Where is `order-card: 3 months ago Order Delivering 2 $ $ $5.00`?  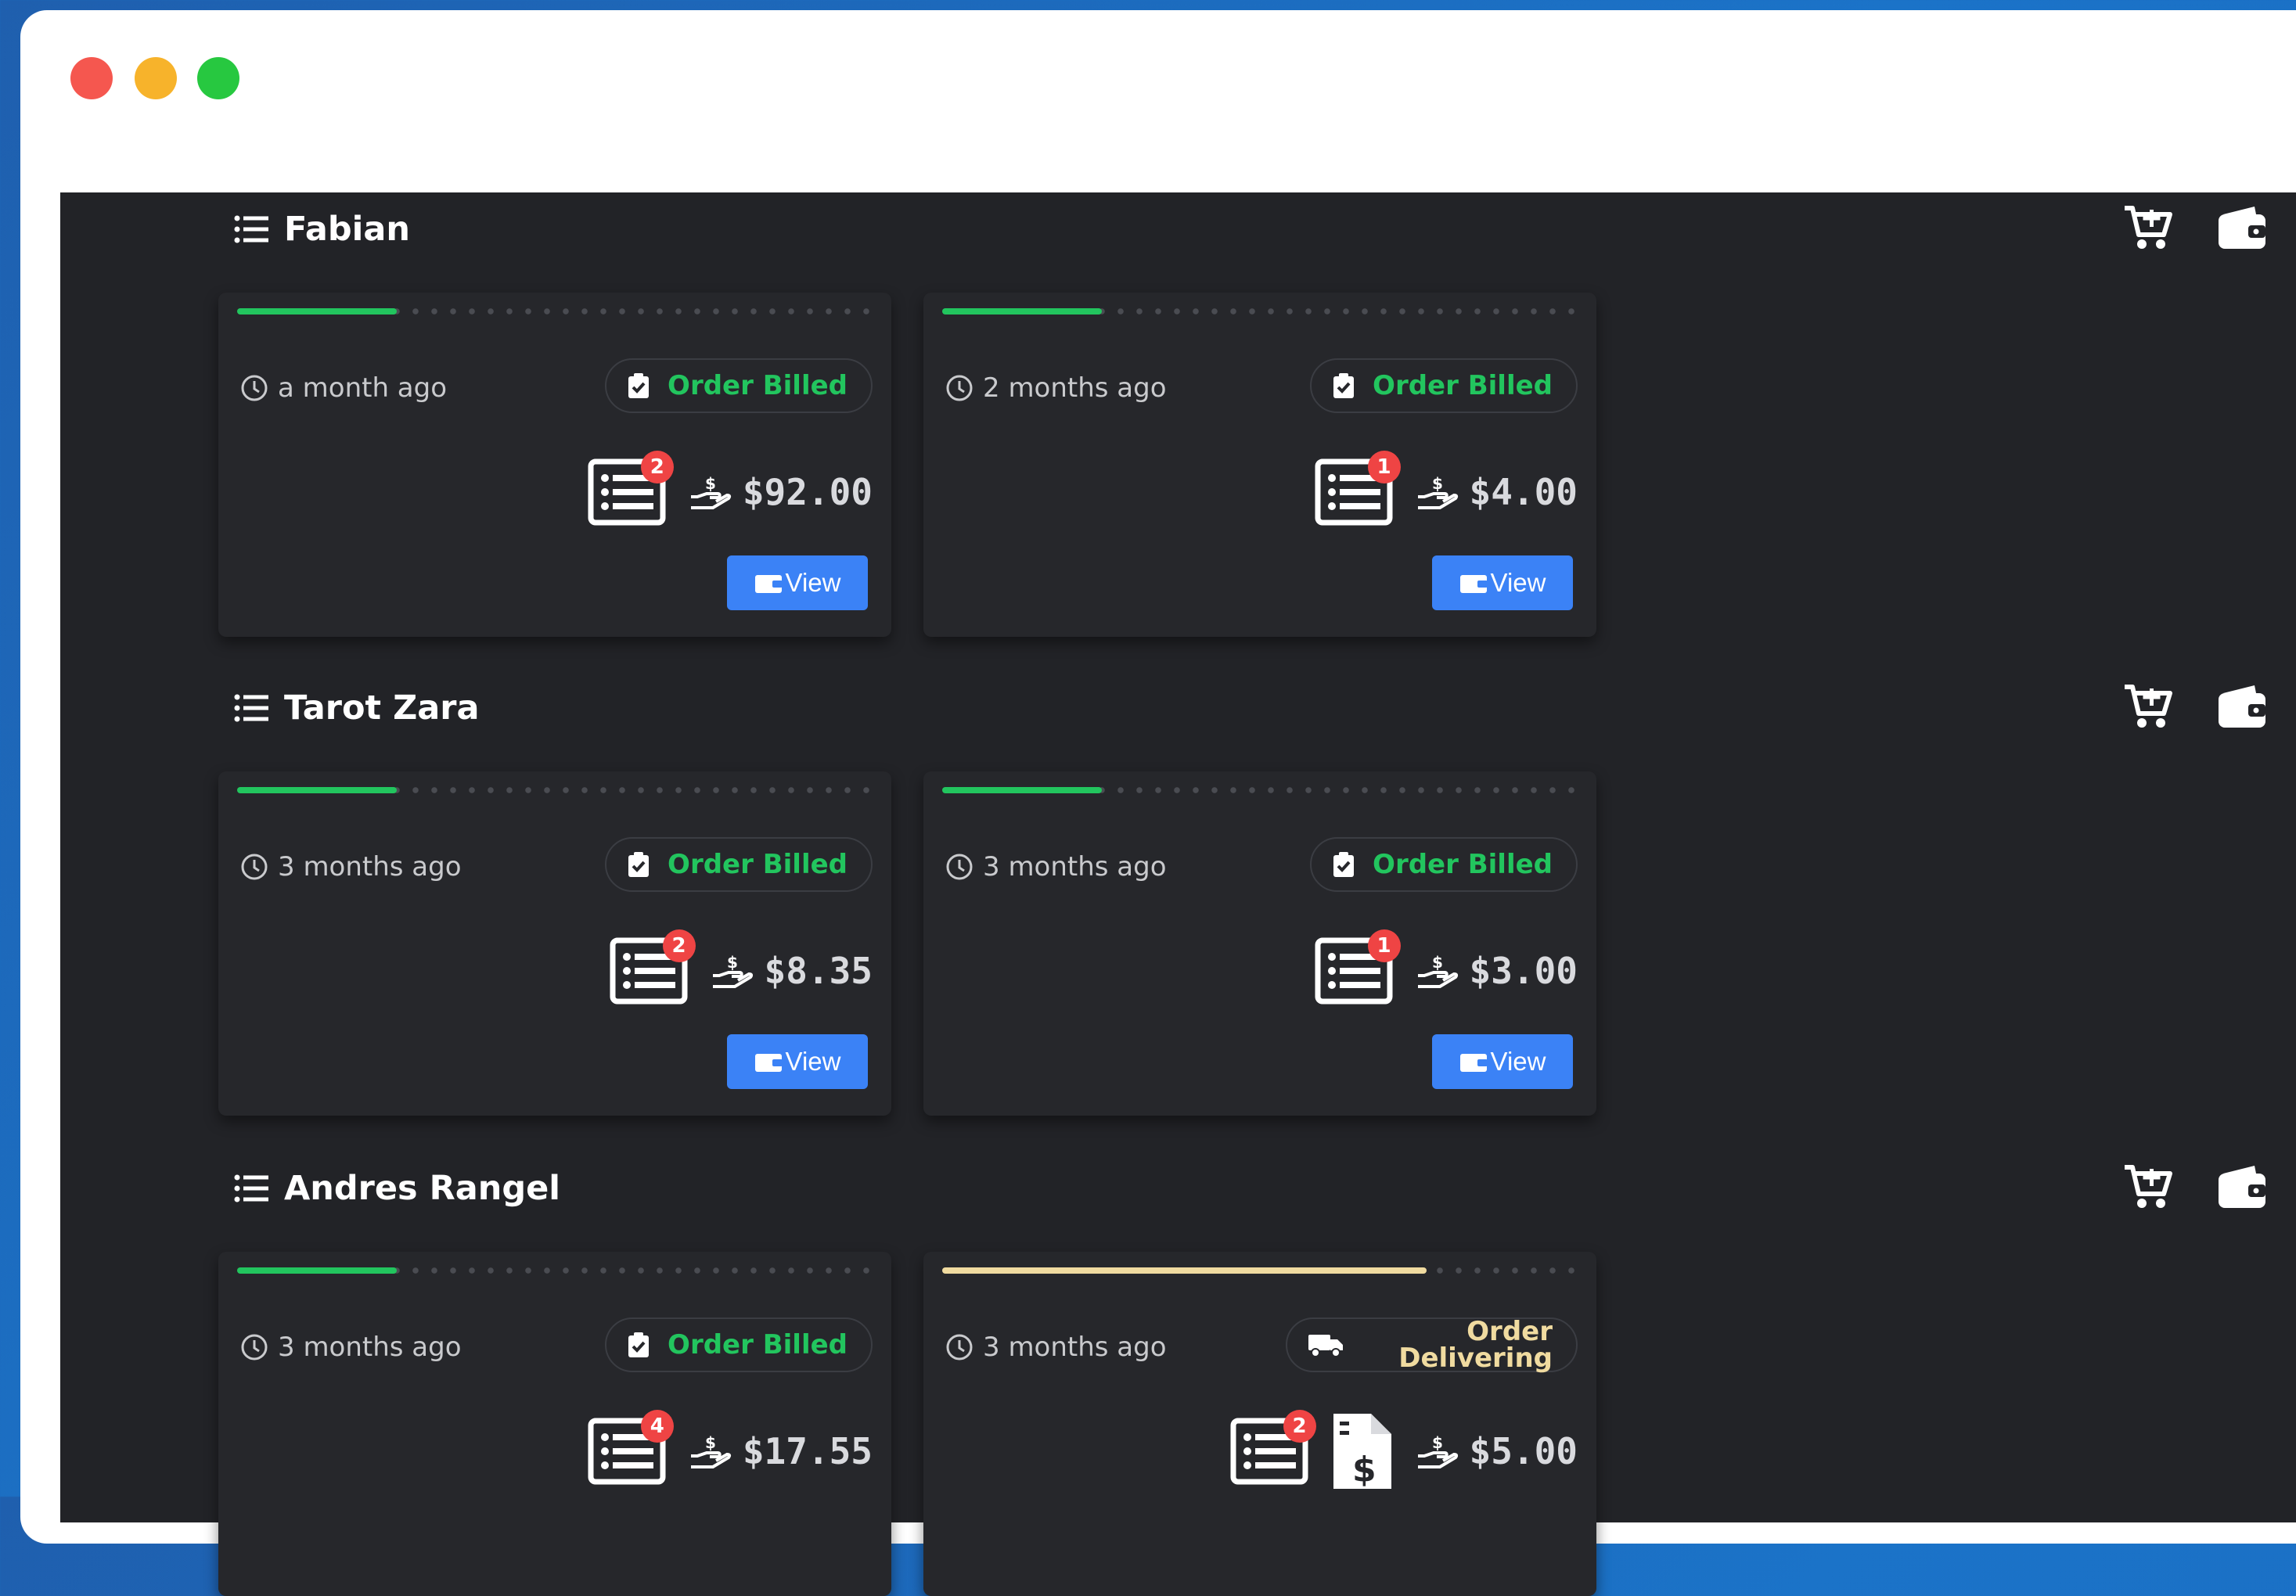
order-card: 3 months ago Order Delivering 2 $ $ $5.00 is located at coordinates (1260, 1424).